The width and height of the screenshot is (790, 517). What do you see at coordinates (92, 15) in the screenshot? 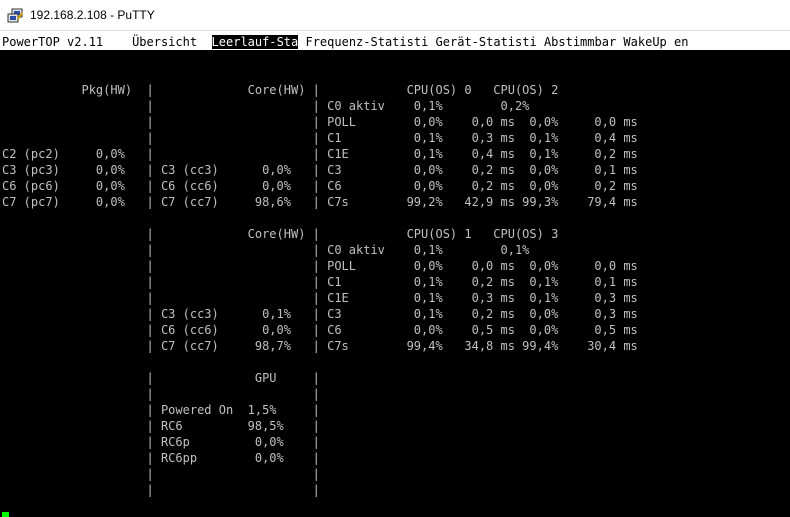
I see `window-title: 192.168.2.108 - PuTTY` at bounding box center [92, 15].